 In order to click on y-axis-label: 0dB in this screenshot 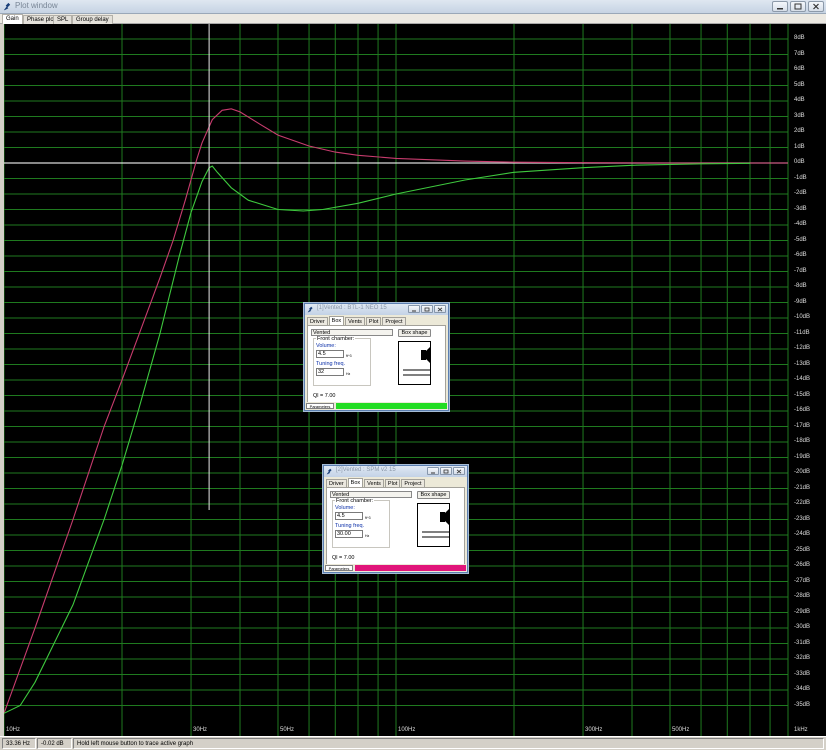, I will do `click(799, 162)`.